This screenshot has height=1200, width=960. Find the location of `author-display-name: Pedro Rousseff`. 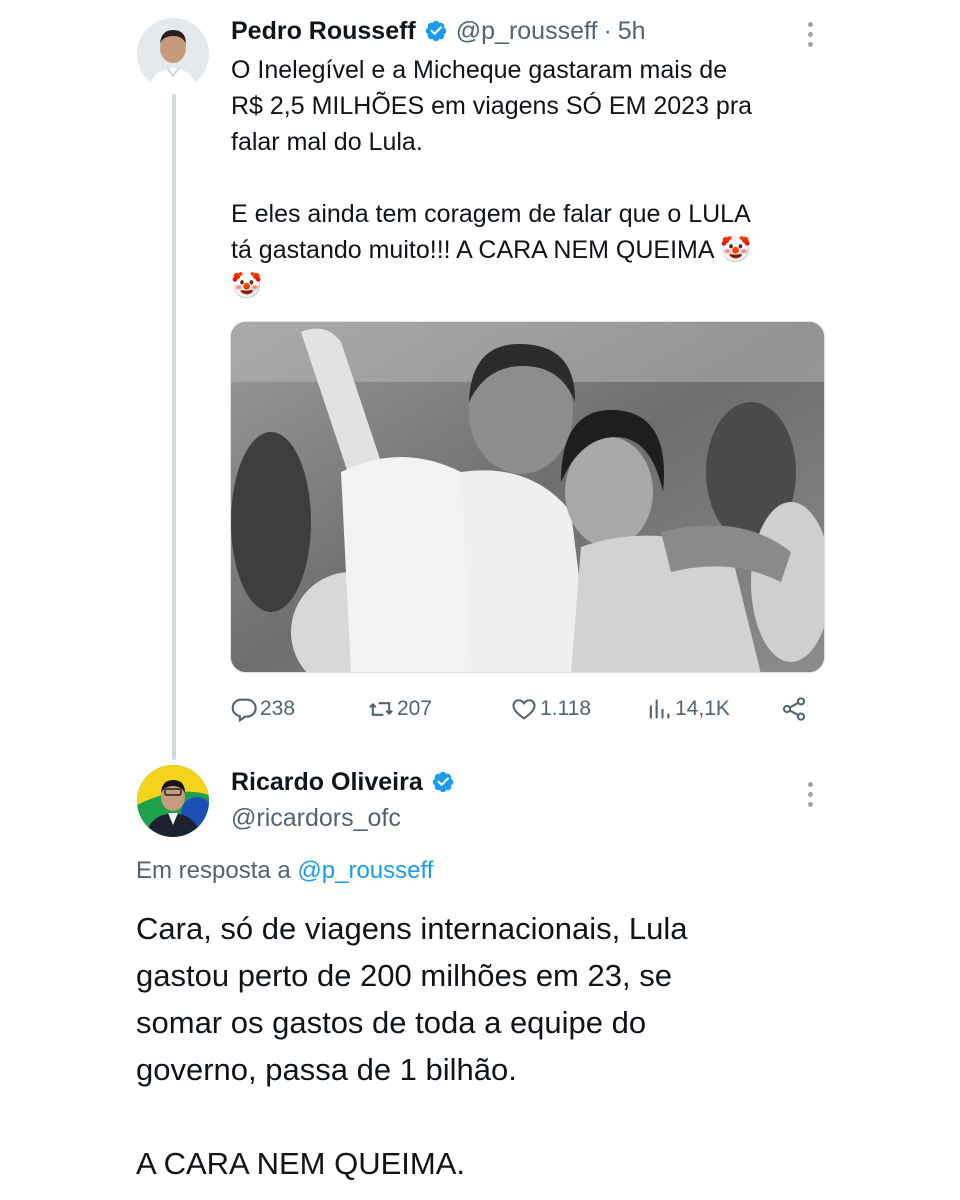

author-display-name: Pedro Rousseff is located at coordinates (323, 31).